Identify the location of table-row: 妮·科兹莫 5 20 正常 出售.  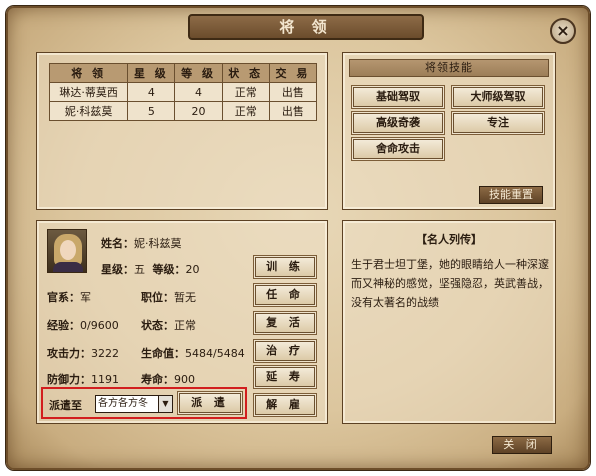
(183, 111).